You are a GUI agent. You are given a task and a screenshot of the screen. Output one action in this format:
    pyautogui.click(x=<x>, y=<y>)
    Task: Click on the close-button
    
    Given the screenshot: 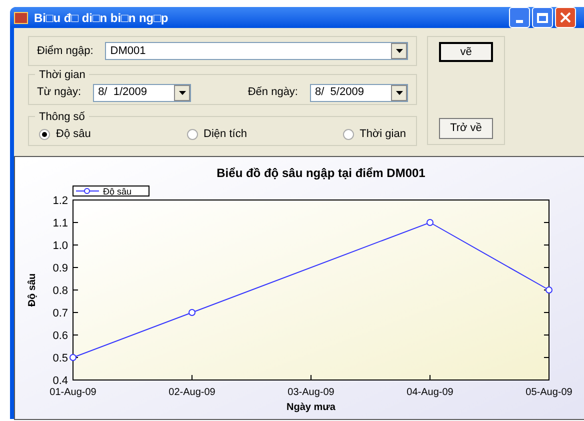 What is the action you would take?
    pyautogui.click(x=565, y=17)
    